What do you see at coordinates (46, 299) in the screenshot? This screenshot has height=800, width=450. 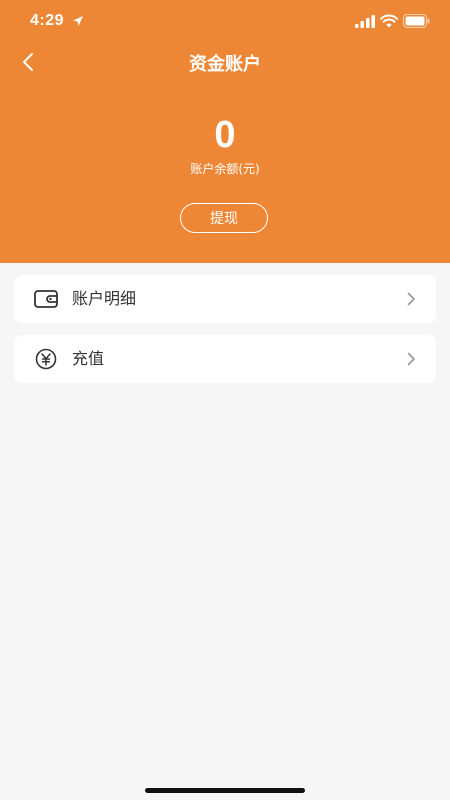 I see `wallet-icon` at bounding box center [46, 299].